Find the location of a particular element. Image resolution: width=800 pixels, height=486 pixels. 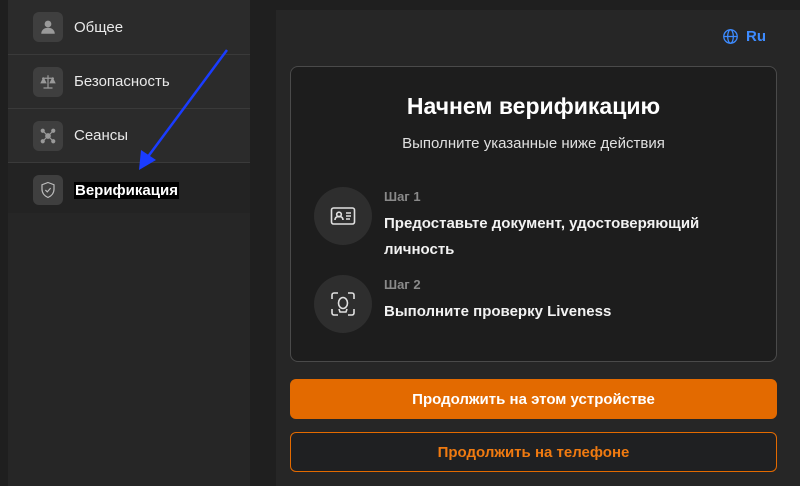

continue-on-phone-button: Продолжить на телефоне is located at coordinates (533, 452).